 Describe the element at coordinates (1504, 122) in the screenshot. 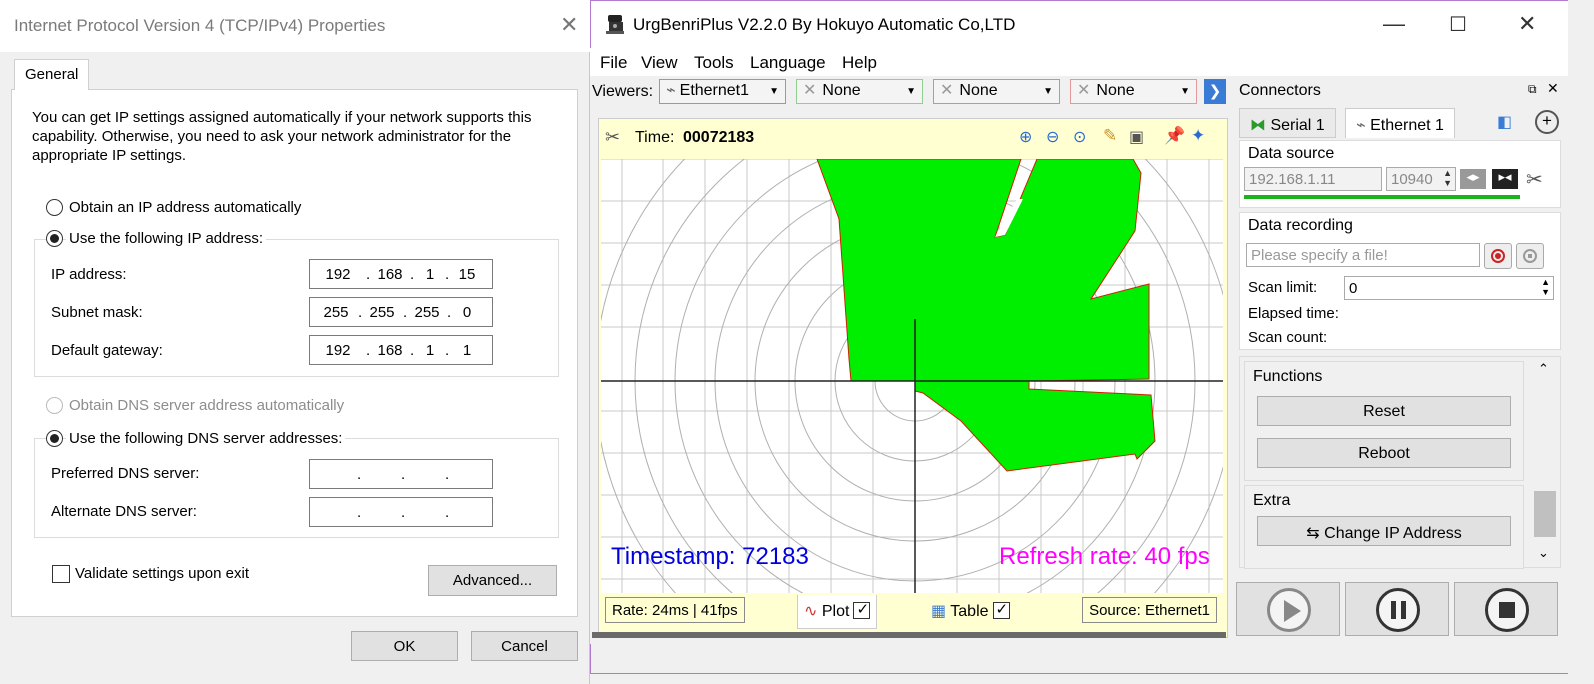

I see `more-tabs-icon: ◧` at that location.